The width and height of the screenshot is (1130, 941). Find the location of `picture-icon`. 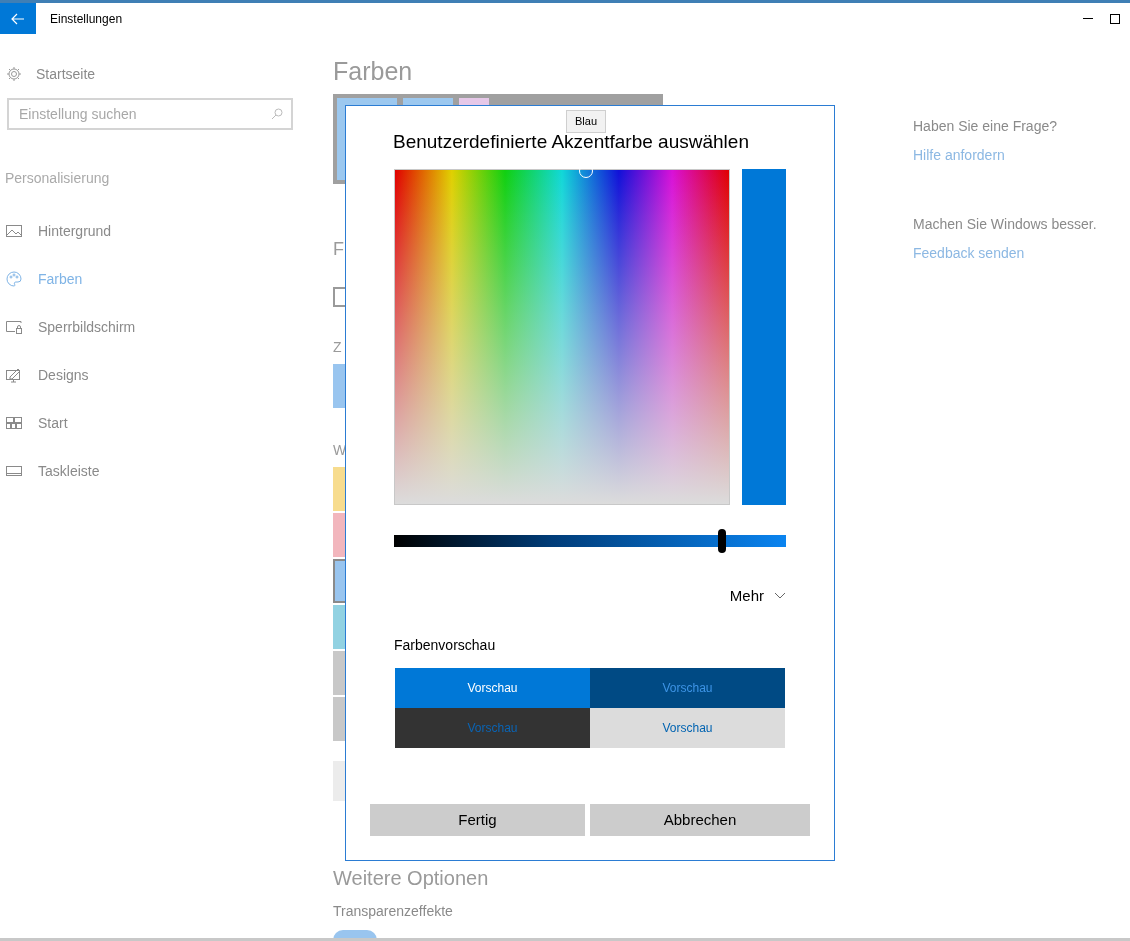

picture-icon is located at coordinates (14, 231).